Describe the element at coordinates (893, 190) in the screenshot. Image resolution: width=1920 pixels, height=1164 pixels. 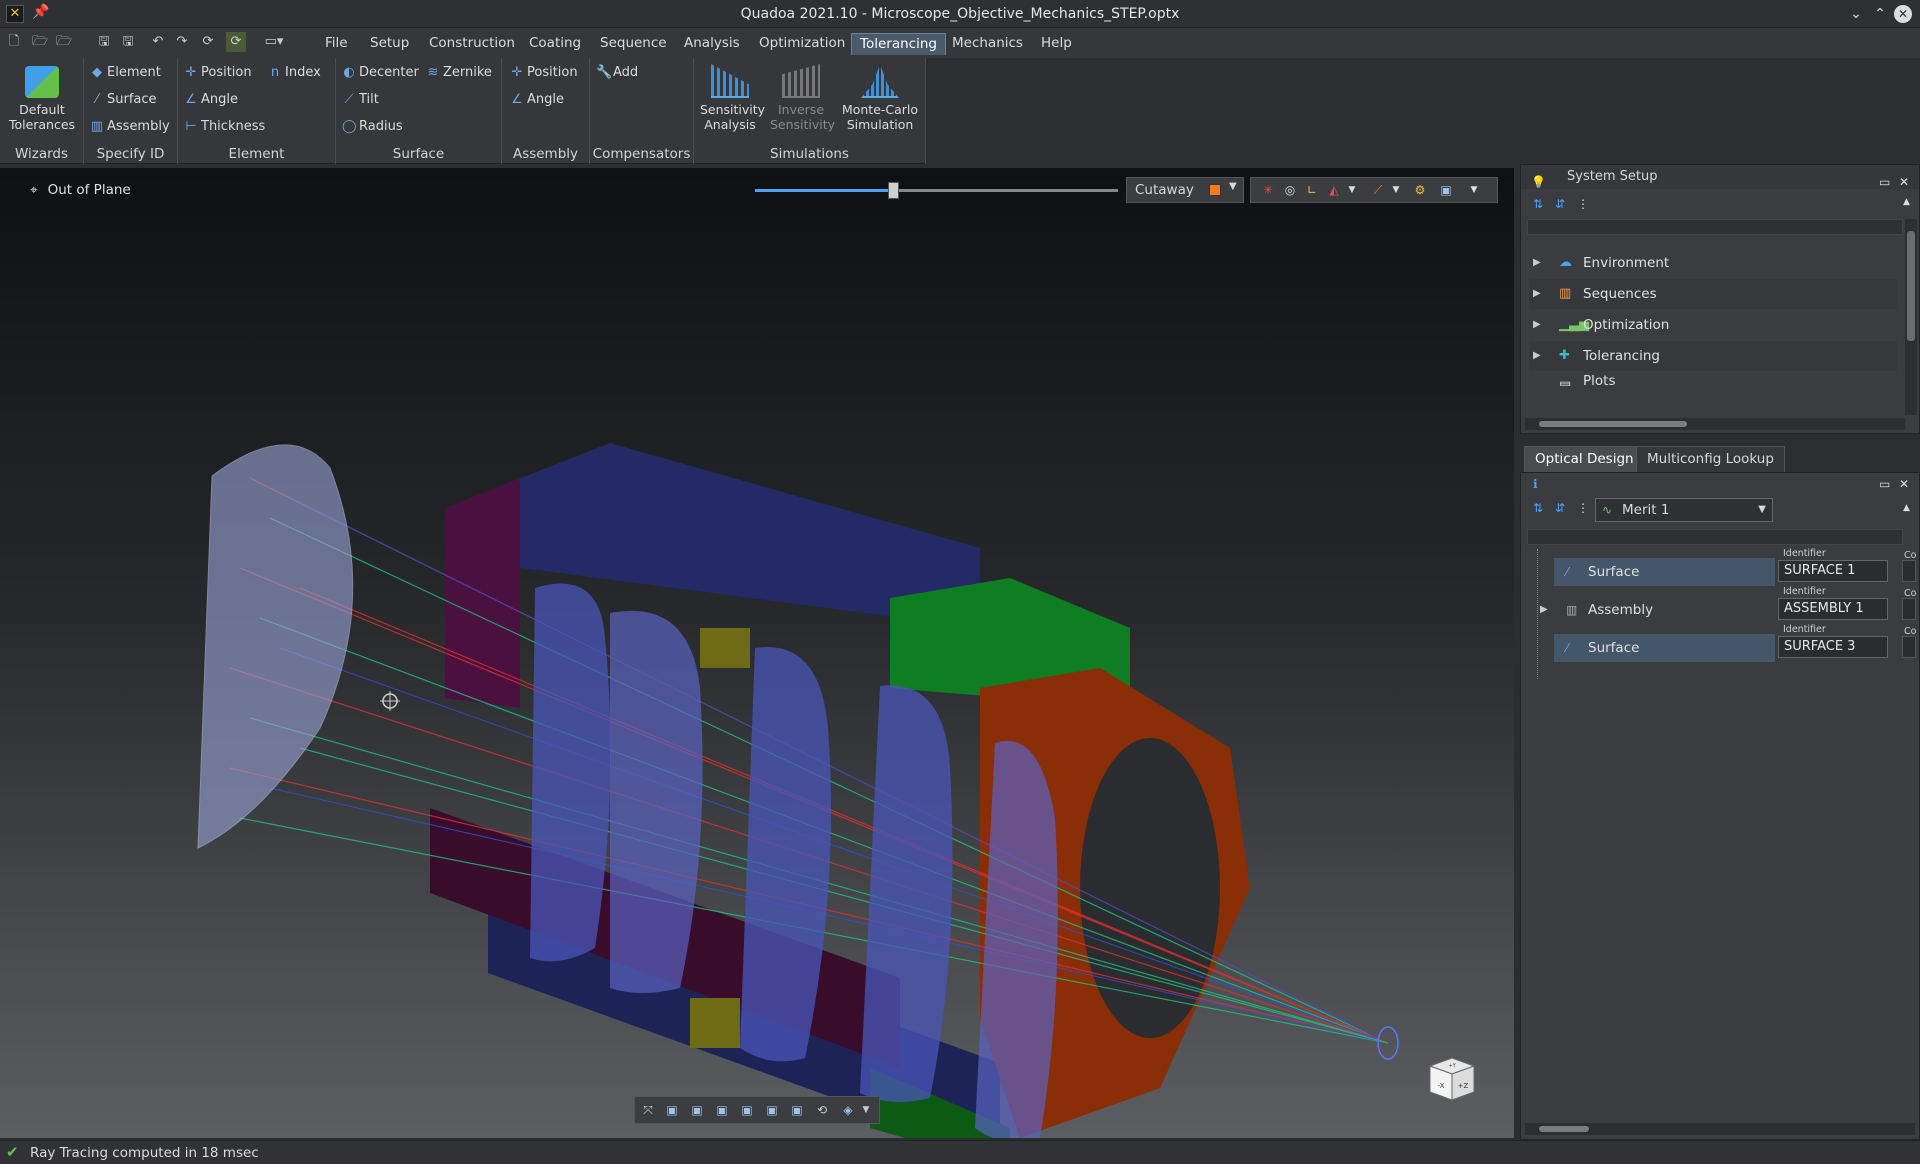
I see `cutaway-slider-handle` at that location.